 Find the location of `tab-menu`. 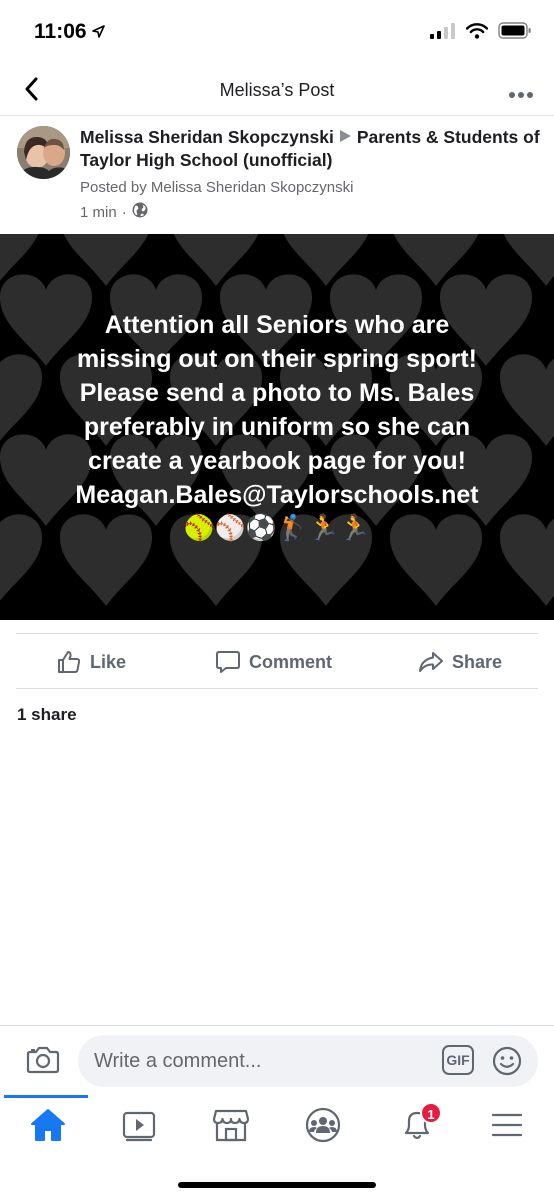

tab-menu is located at coordinates (507, 1125).